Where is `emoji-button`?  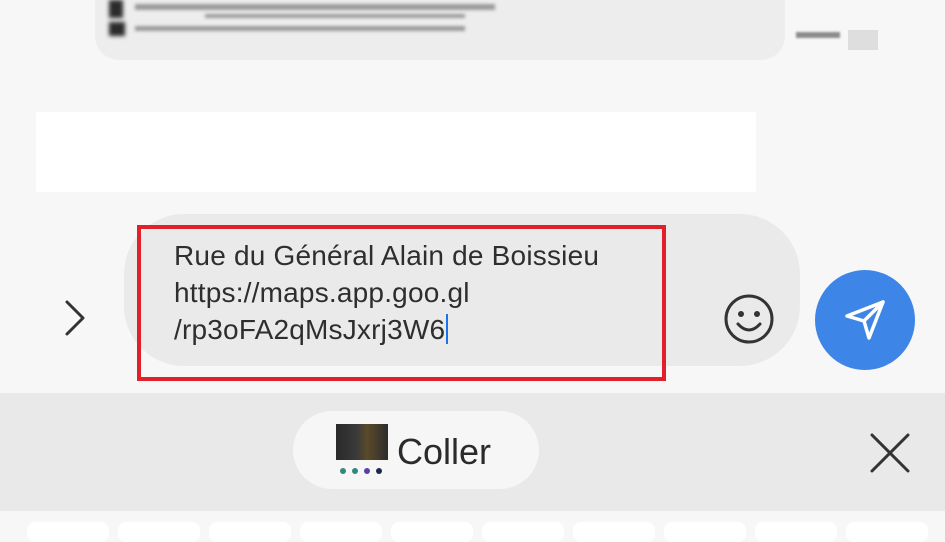
emoji-button is located at coordinates (749, 319).